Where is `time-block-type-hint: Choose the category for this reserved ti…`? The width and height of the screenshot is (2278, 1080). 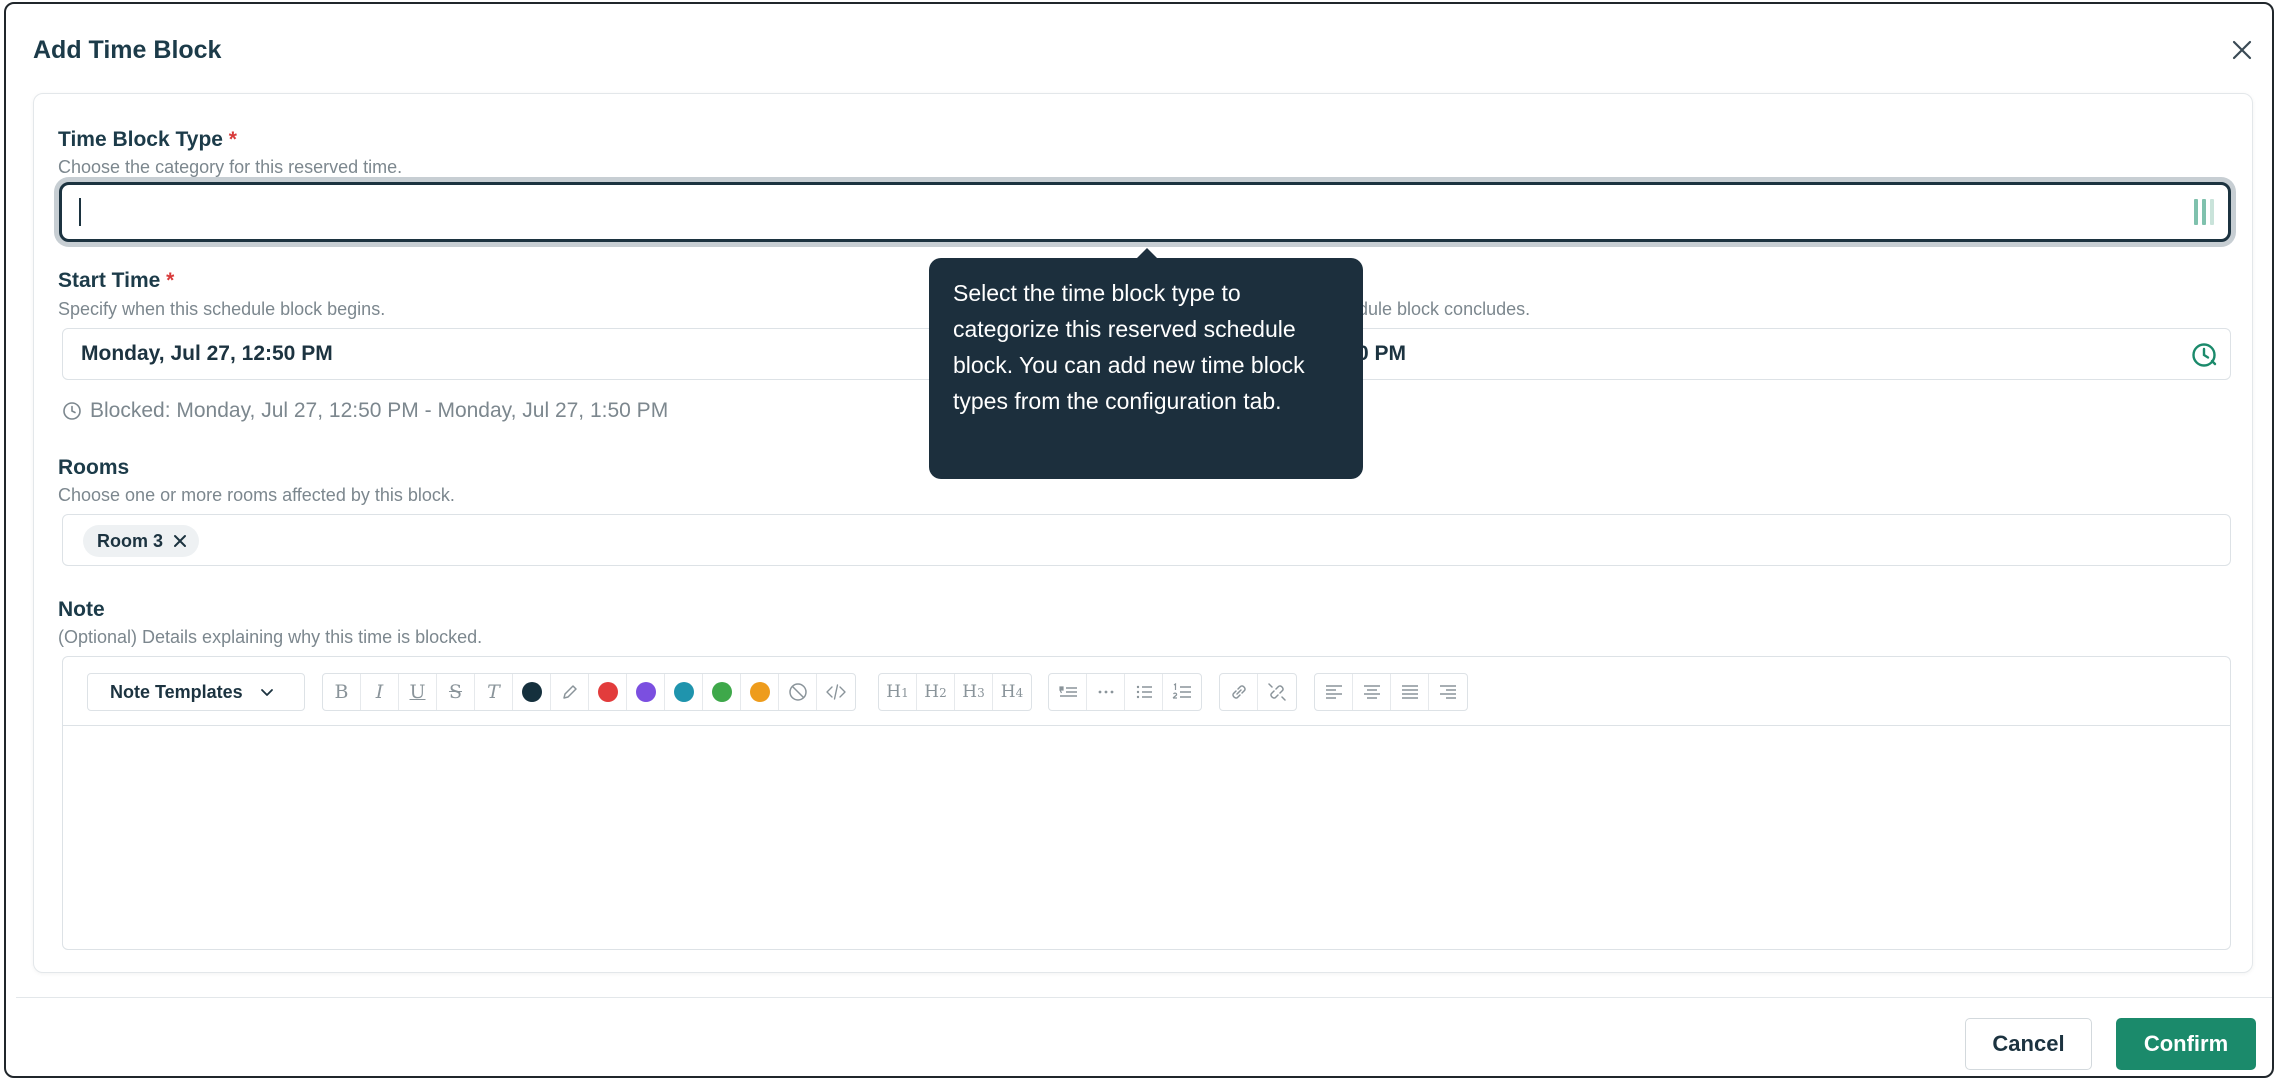 time-block-type-hint: Choose the category for this reserved ti… is located at coordinates (230, 167).